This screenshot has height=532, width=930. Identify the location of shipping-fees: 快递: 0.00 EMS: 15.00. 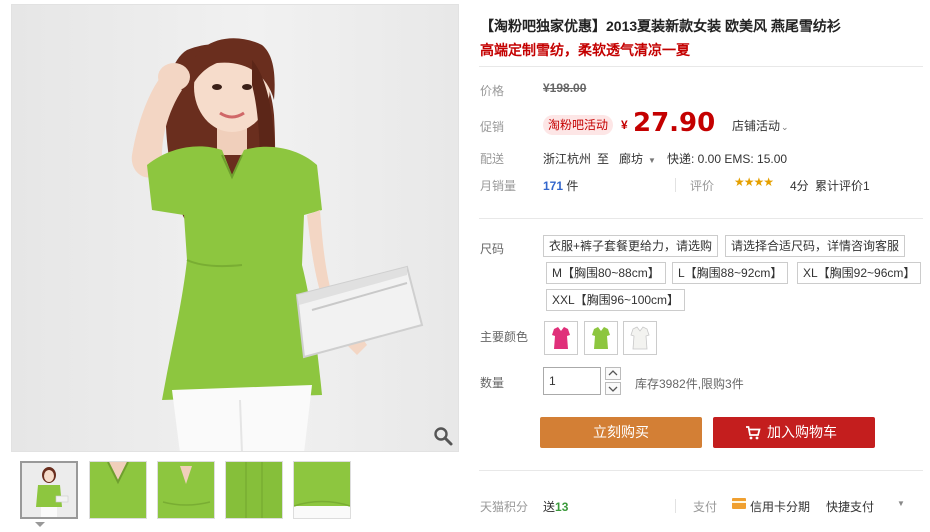
(727, 159).